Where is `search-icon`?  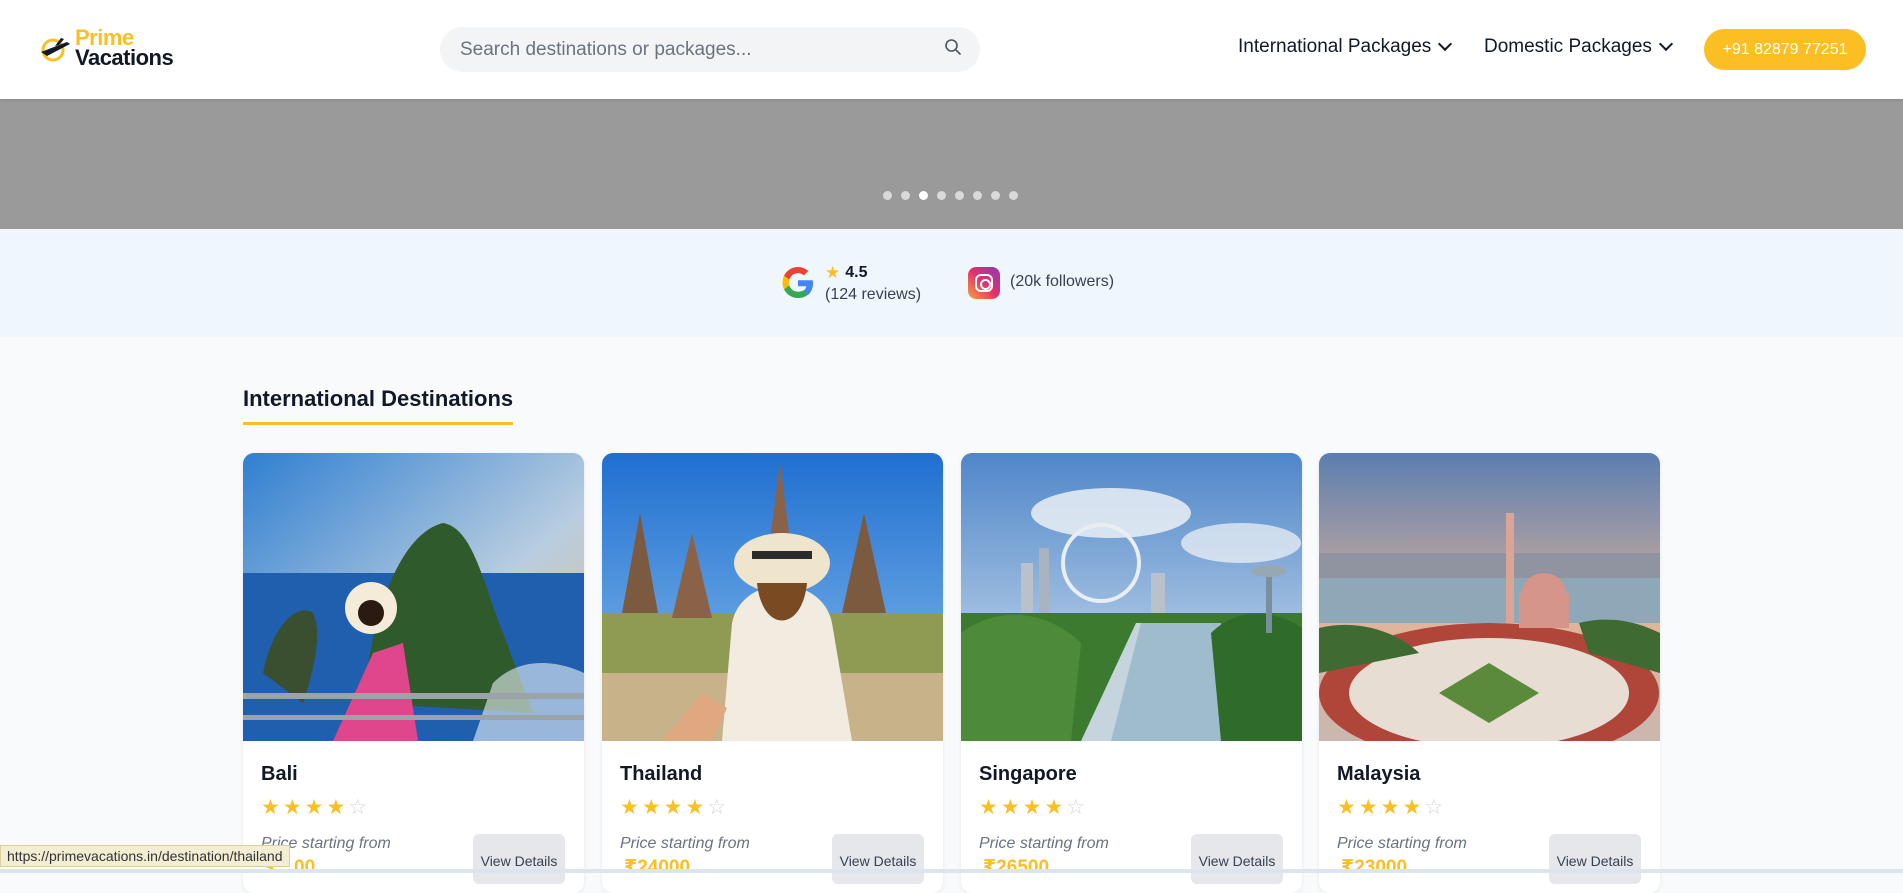 search-icon is located at coordinates (953, 49).